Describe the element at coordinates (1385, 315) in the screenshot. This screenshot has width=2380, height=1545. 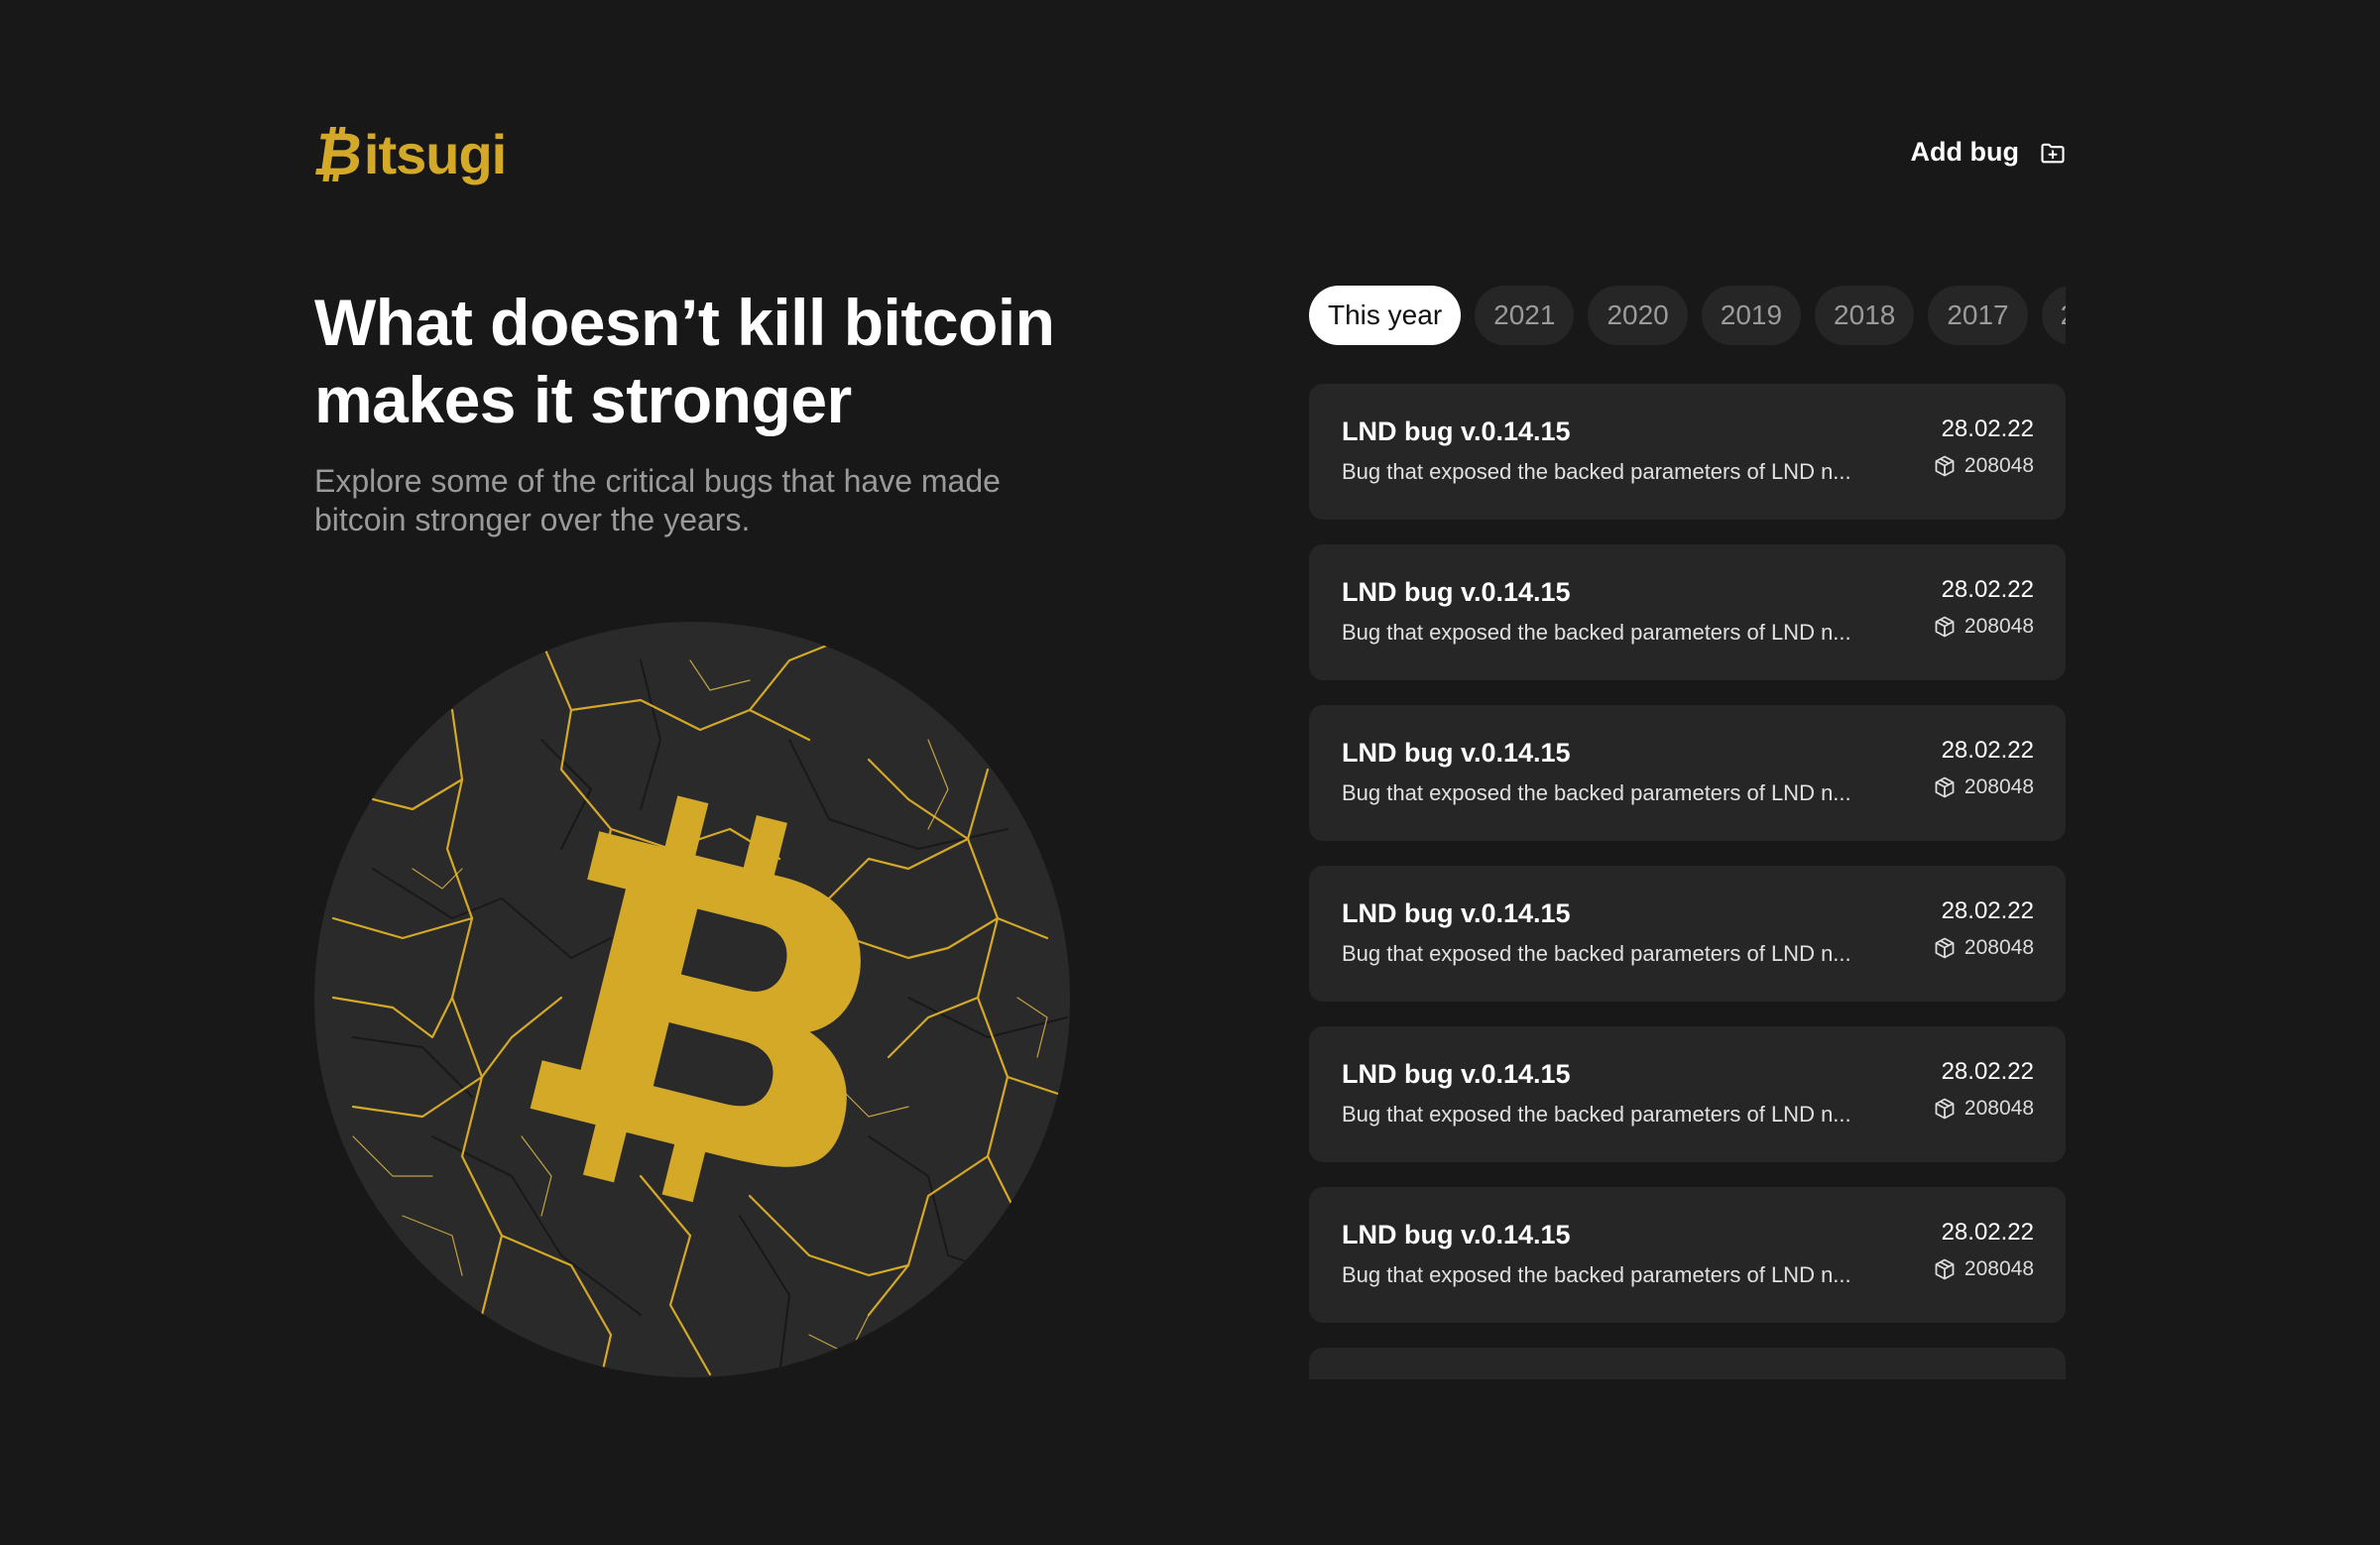
I see `tab-this-year: This year` at that location.